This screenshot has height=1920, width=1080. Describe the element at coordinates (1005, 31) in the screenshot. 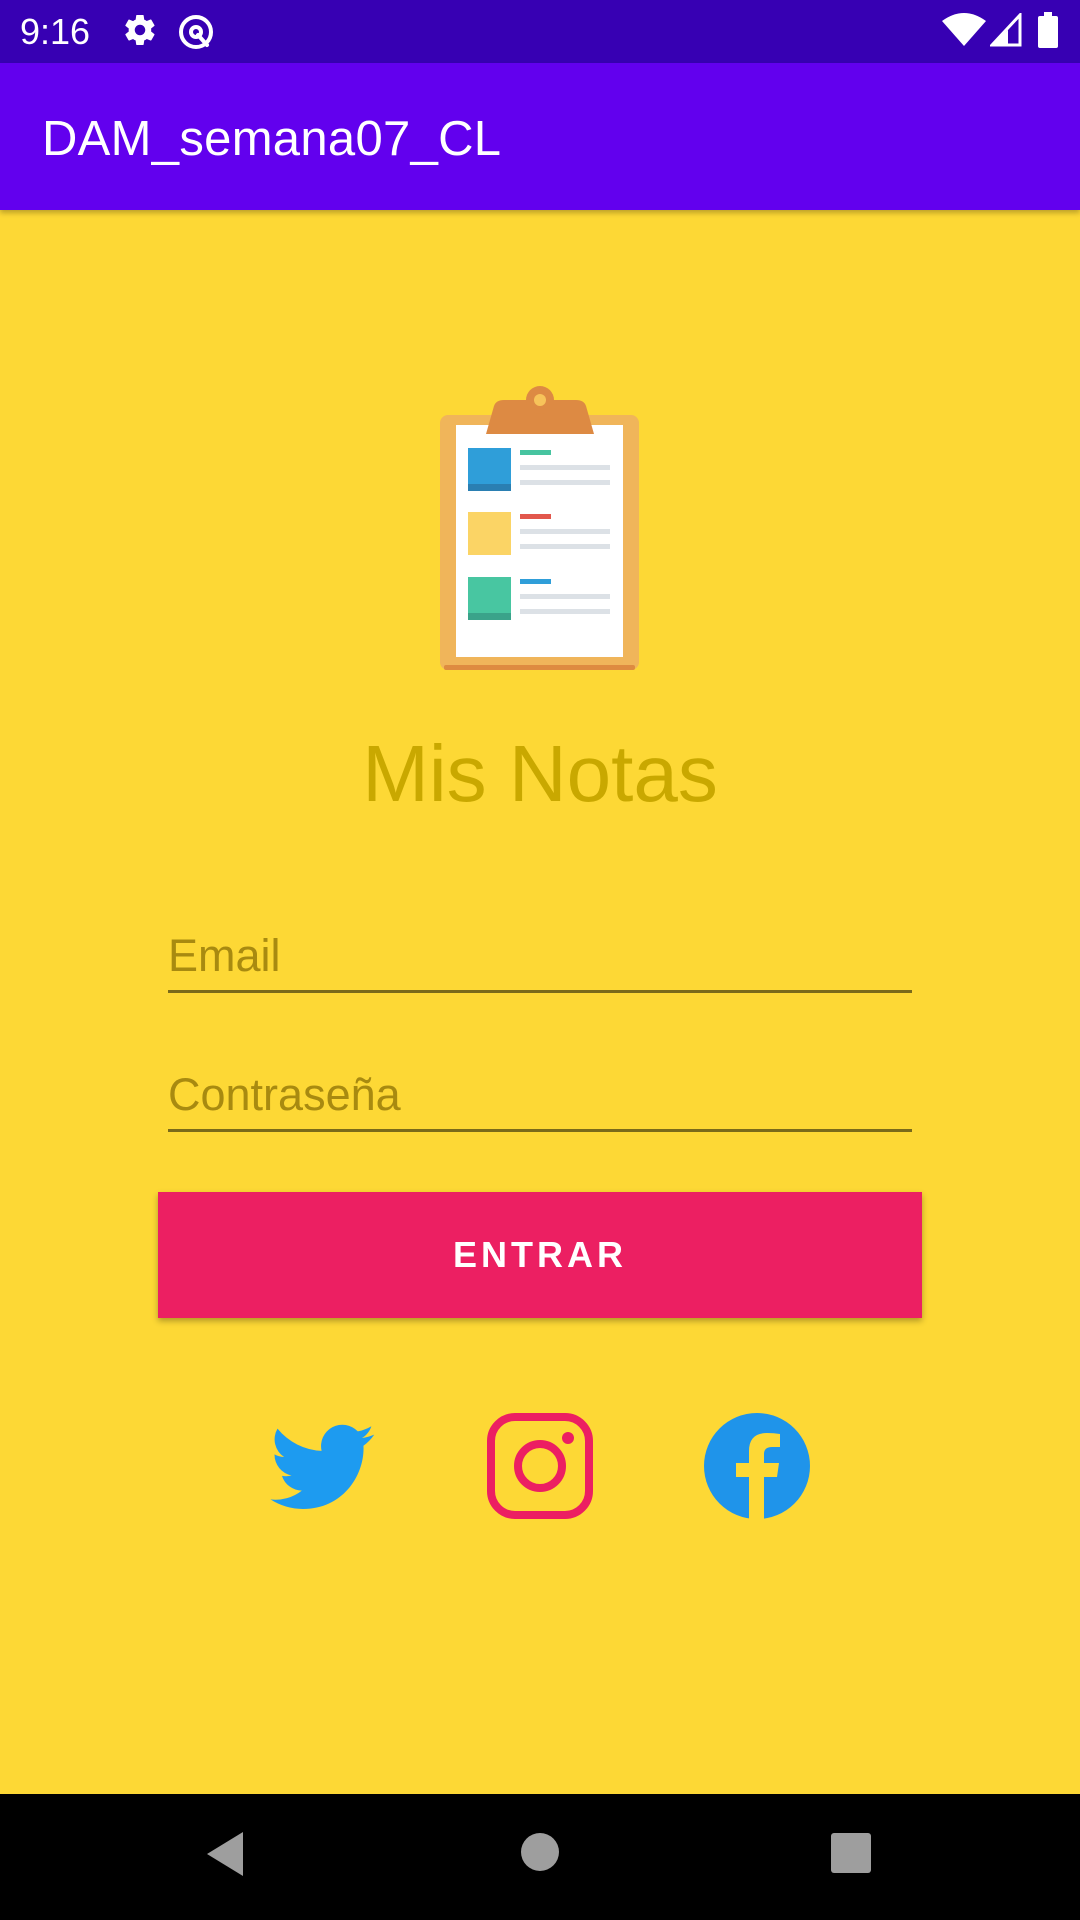

I see `signal-icon` at that location.